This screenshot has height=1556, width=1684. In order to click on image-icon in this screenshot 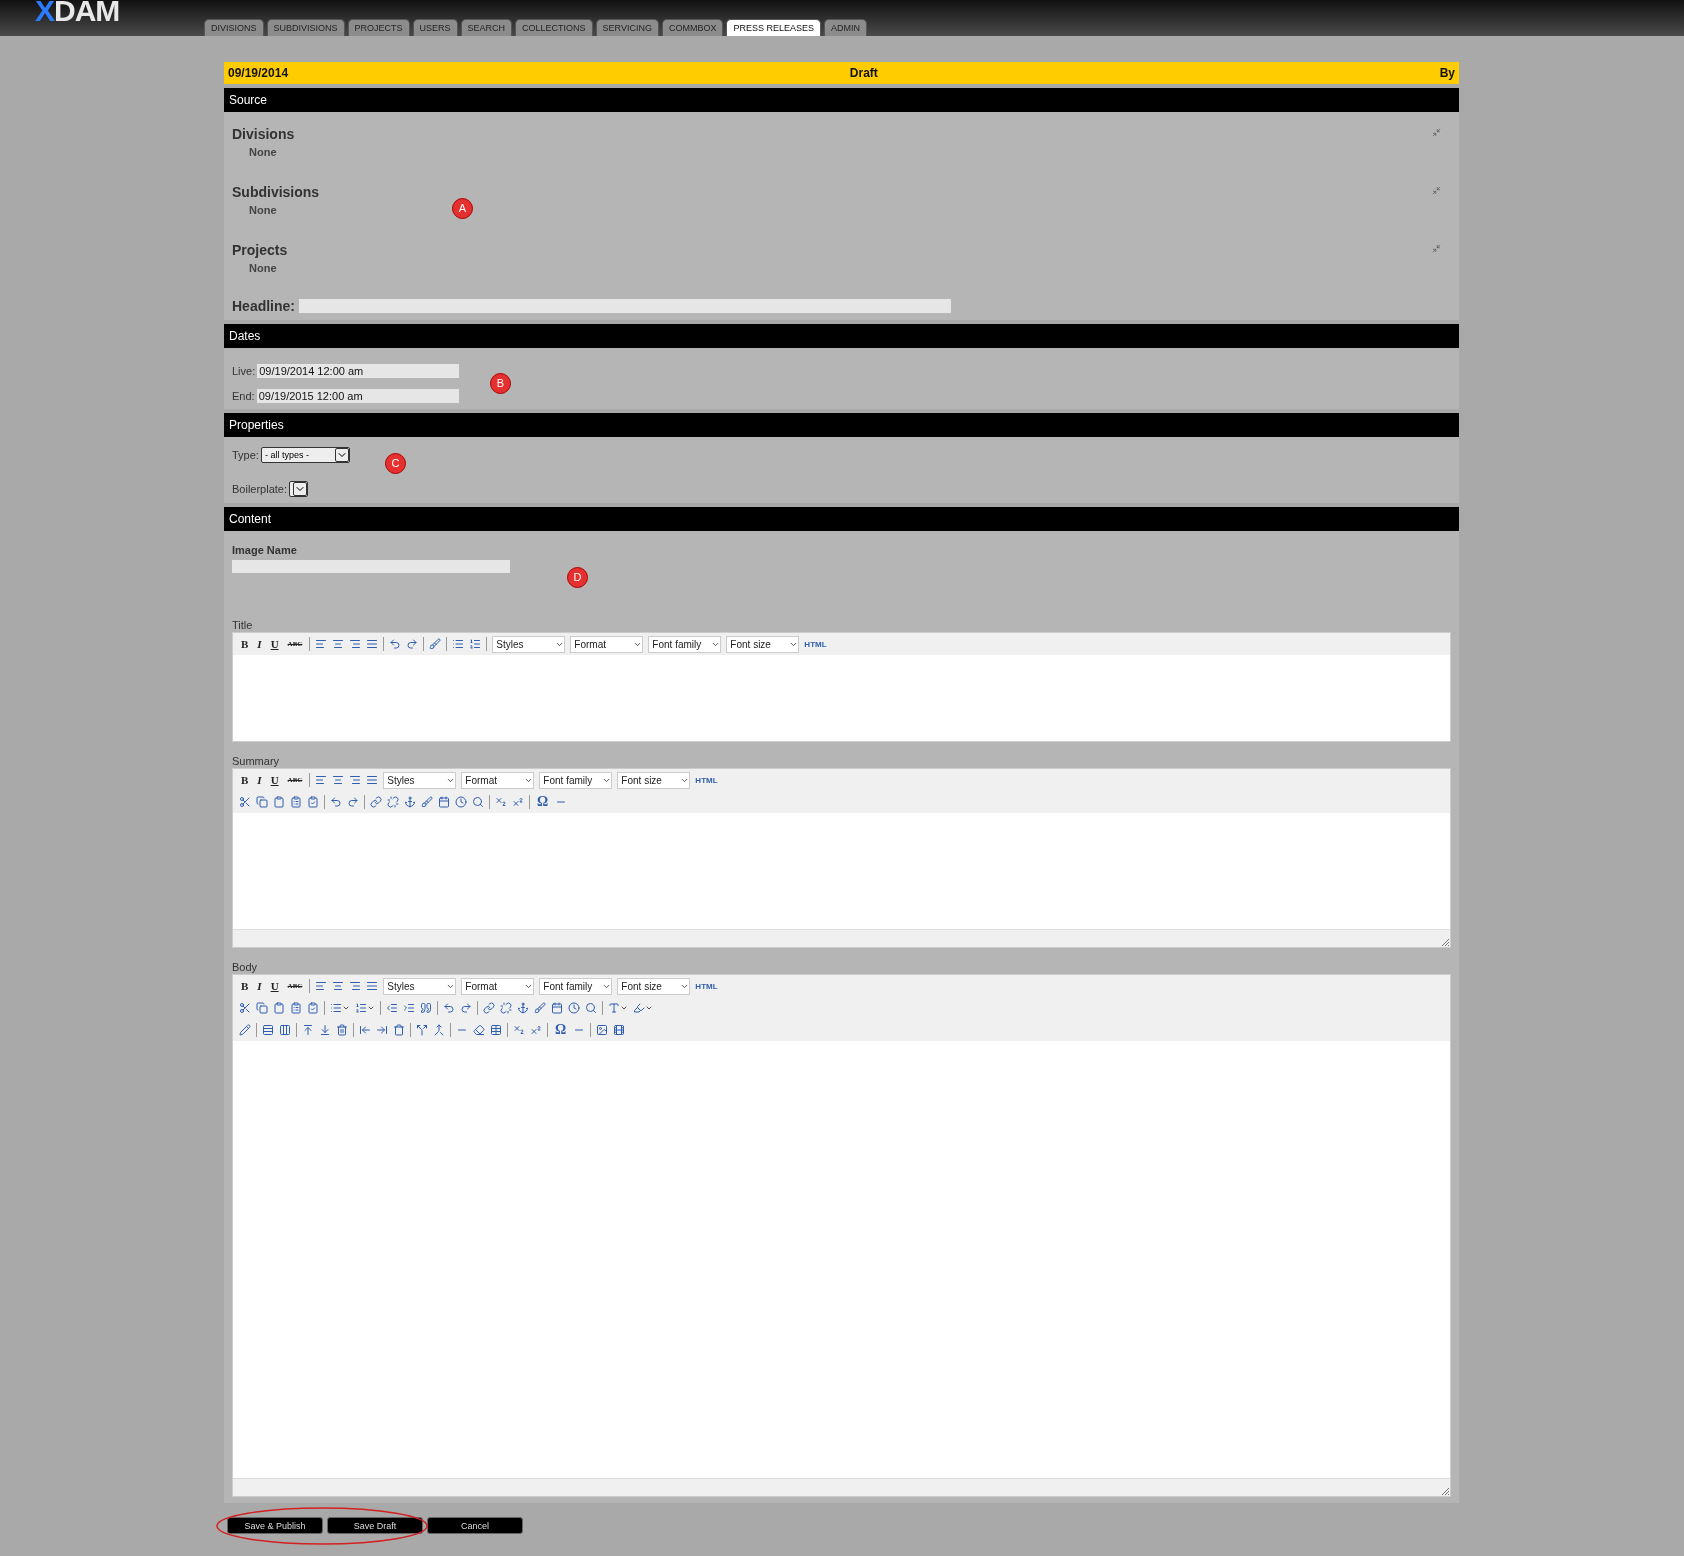, I will do `click(602, 1030)`.